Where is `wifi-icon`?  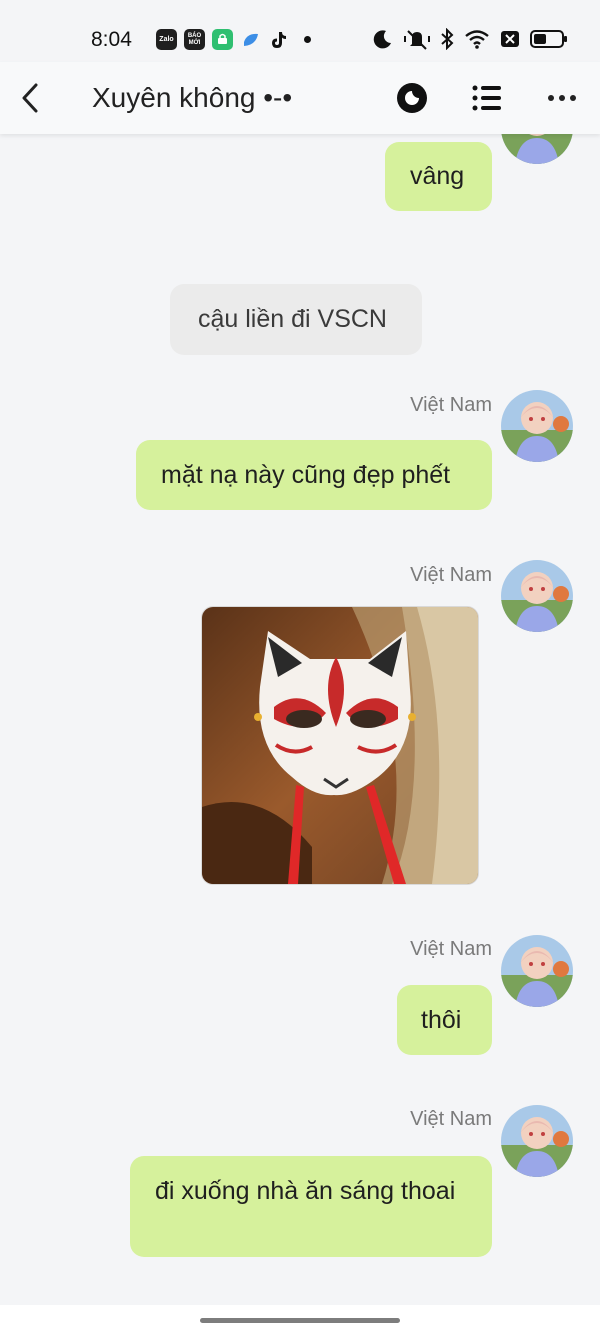
wifi-icon is located at coordinates (477, 39).